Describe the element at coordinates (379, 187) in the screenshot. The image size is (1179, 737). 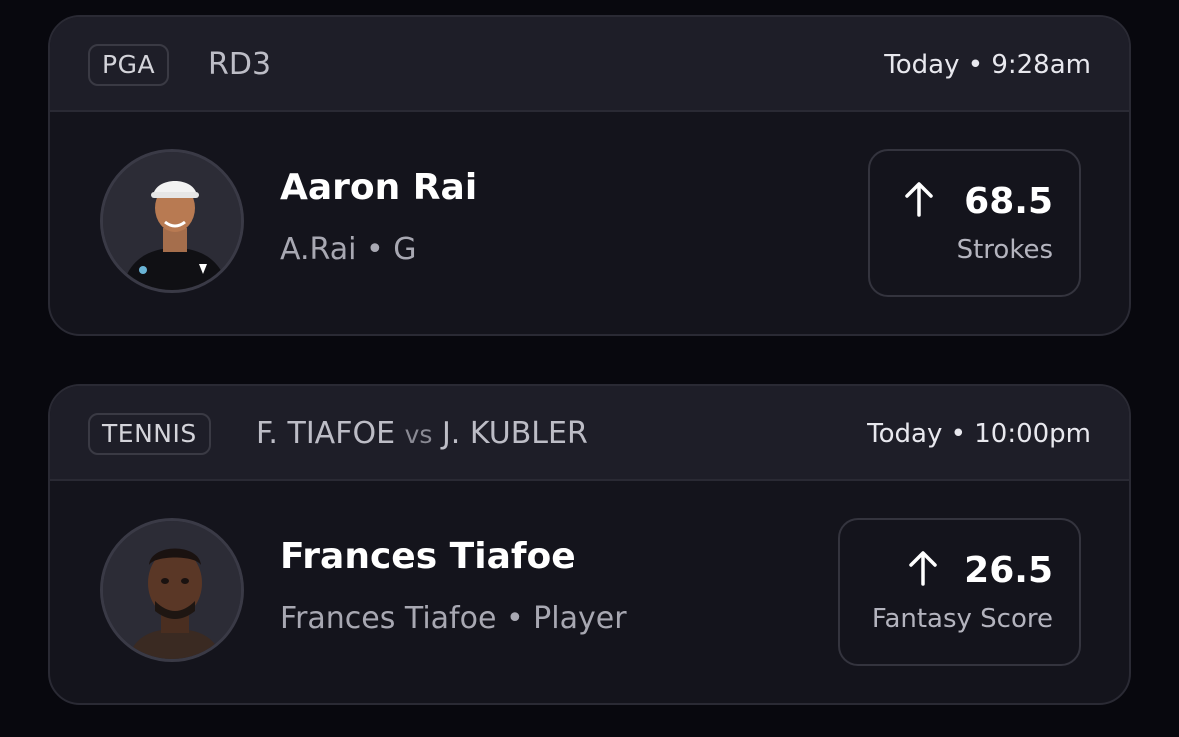
I see `player-name: Aaron Rai` at that location.